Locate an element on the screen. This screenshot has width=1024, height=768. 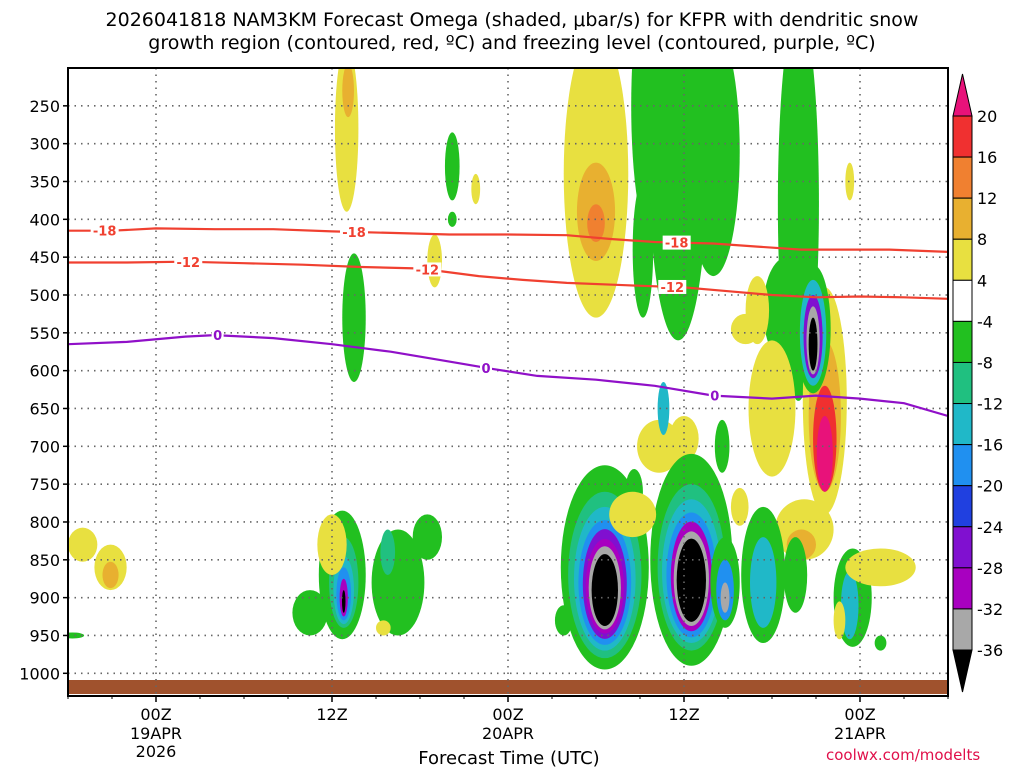
y-tick-label: 250 is located at coordinates (44, 106).